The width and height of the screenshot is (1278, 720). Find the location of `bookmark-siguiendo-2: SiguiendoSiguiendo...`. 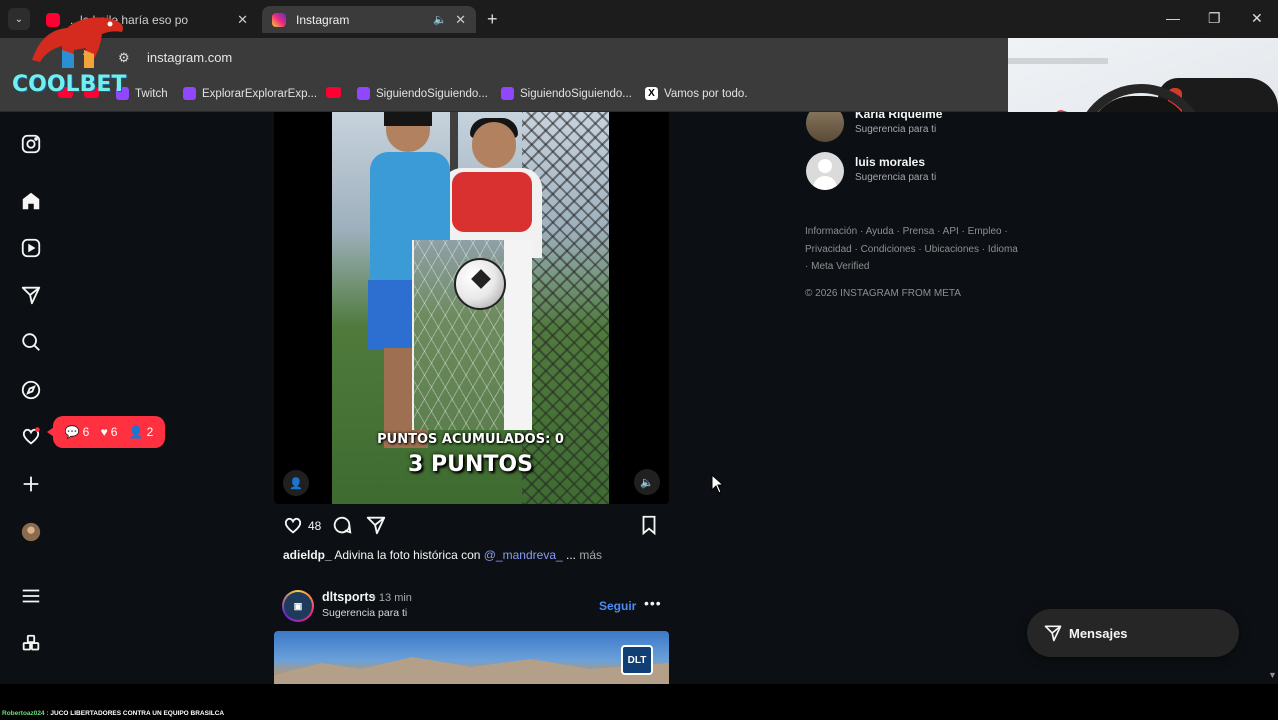

bookmark-siguiendo-2: SiguiendoSiguiendo... is located at coordinates (566, 93).